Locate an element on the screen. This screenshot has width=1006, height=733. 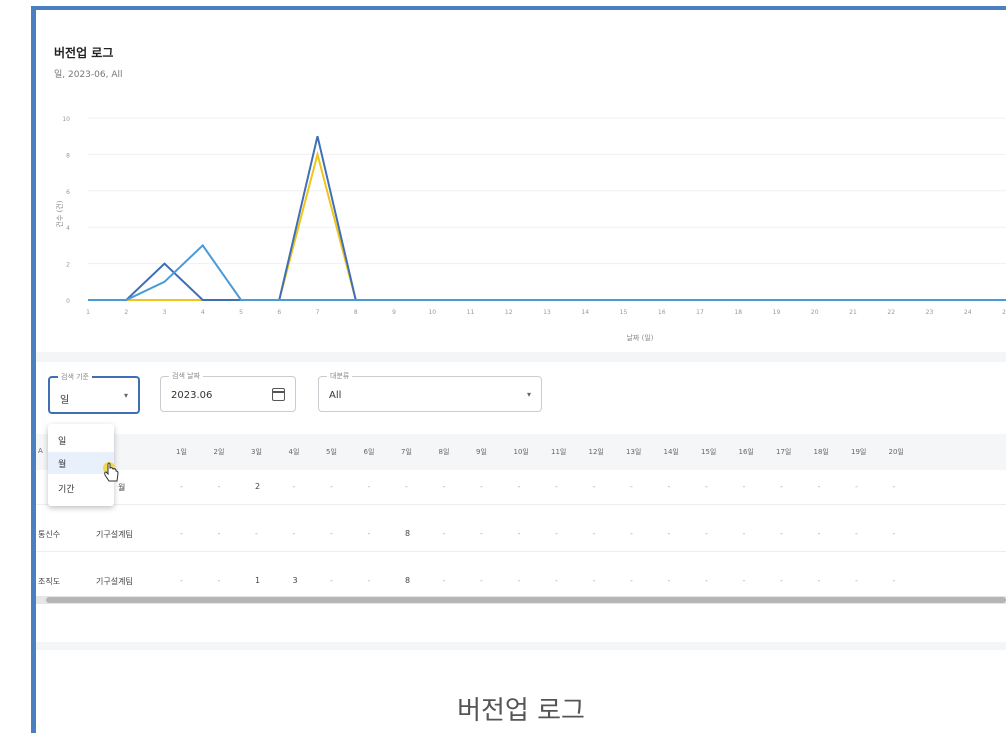
row-type-cell: 기구설계팀 is located at coordinates (114, 581).